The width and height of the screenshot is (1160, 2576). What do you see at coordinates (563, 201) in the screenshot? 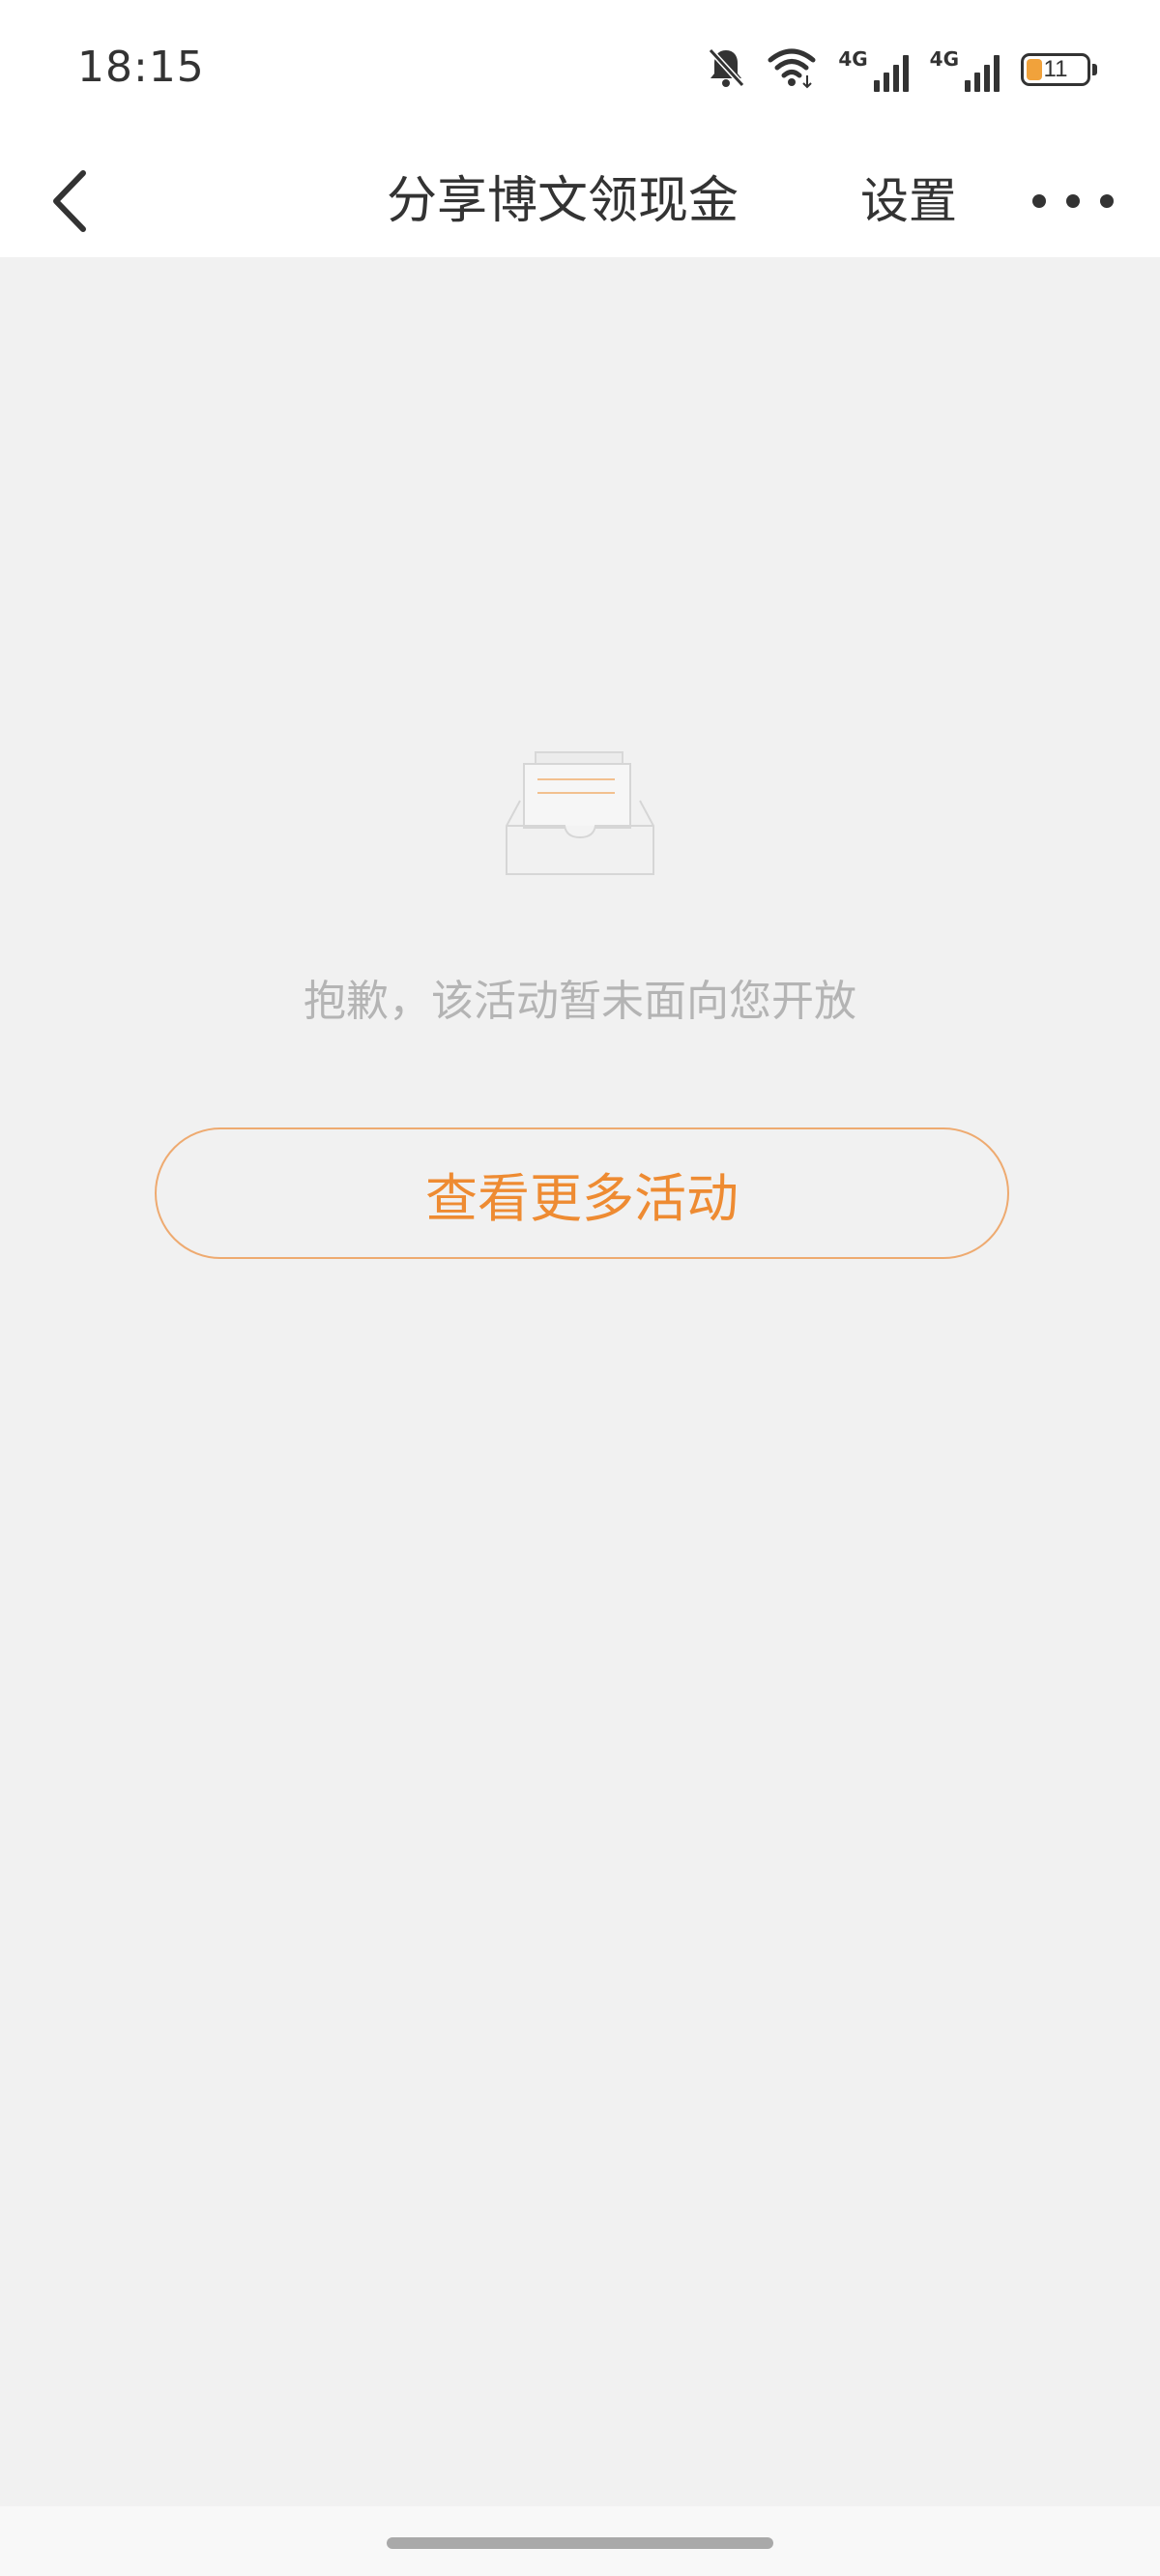
I see `page-title: 分享博文领现金` at bounding box center [563, 201].